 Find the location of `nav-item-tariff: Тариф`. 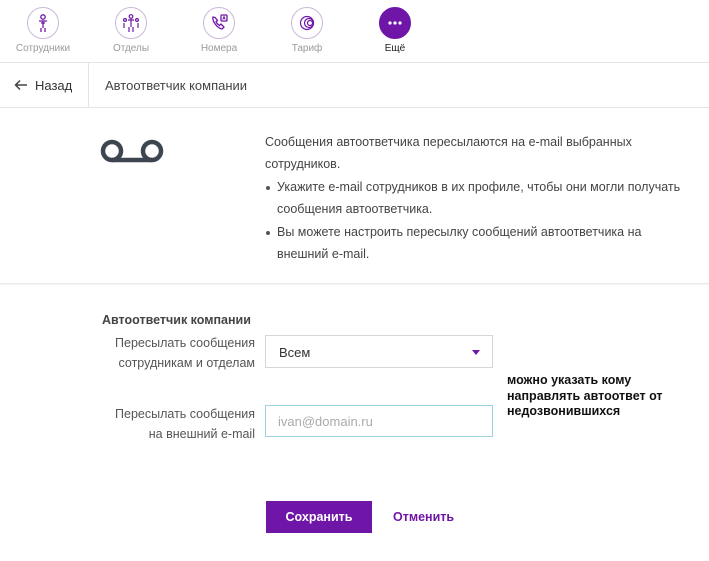

nav-item-tariff: Тариф is located at coordinates (307, 30).